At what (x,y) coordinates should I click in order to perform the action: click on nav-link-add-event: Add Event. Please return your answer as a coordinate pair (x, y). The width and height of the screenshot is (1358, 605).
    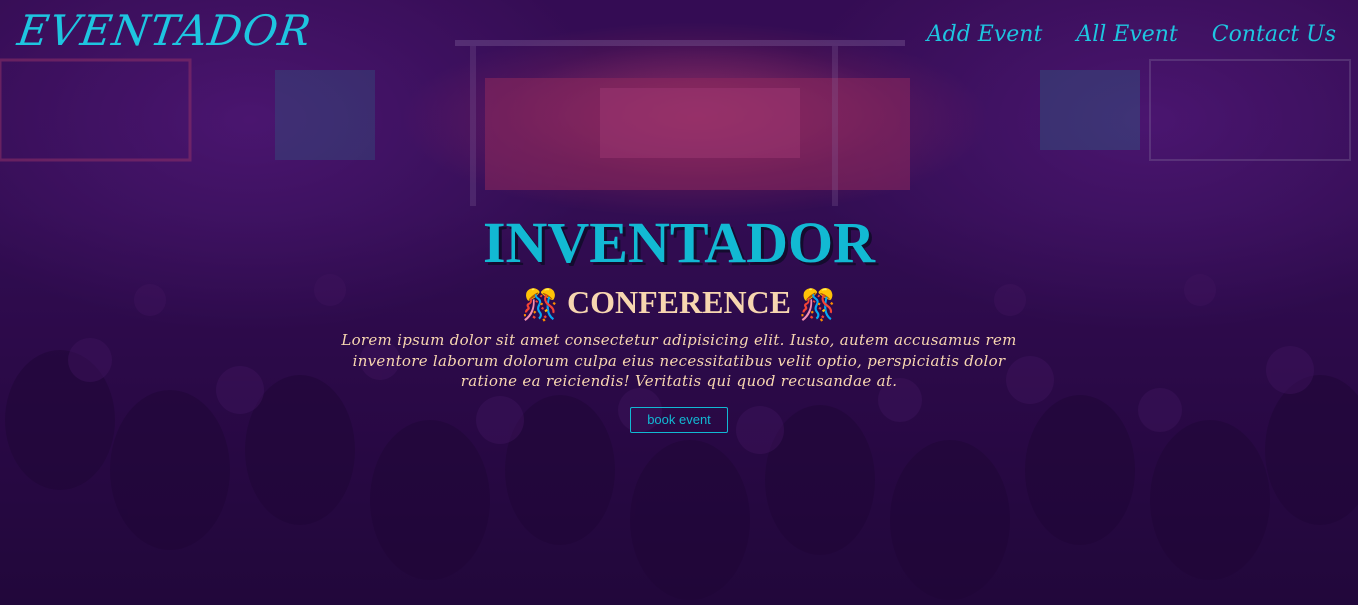
    Looking at the image, I should click on (985, 34).